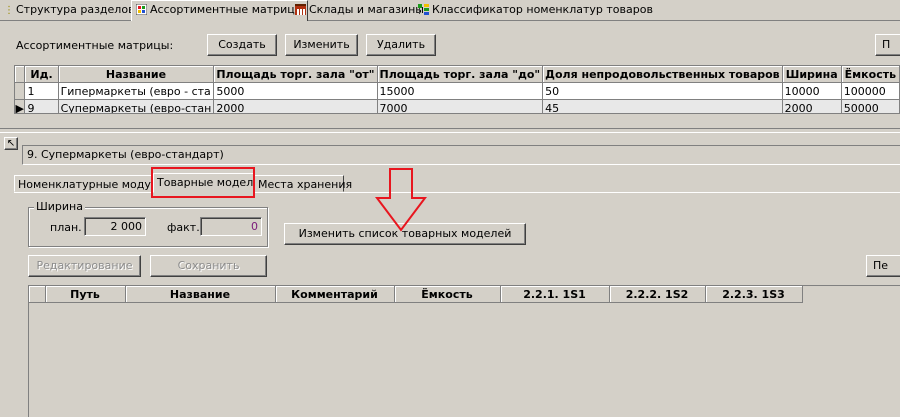 The image size is (900, 417). What do you see at coordinates (242, 45) in the screenshot?
I see `create-button: Создать` at bounding box center [242, 45].